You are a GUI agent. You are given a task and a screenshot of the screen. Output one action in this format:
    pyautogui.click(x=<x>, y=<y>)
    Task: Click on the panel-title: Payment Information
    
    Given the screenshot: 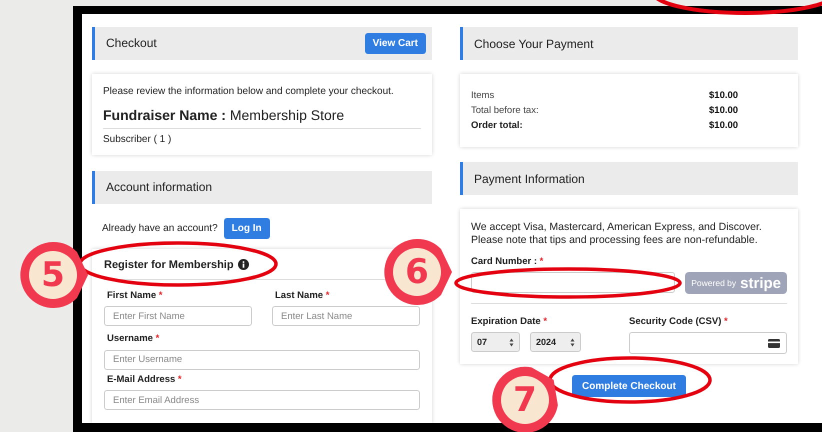 What is the action you would take?
    pyautogui.click(x=529, y=179)
    